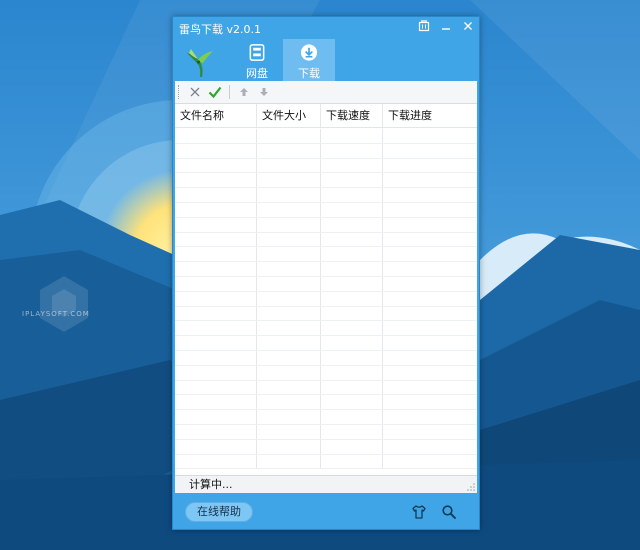 The image size is (640, 550). I want to click on column-header-name: 文件名称, so click(216, 115).